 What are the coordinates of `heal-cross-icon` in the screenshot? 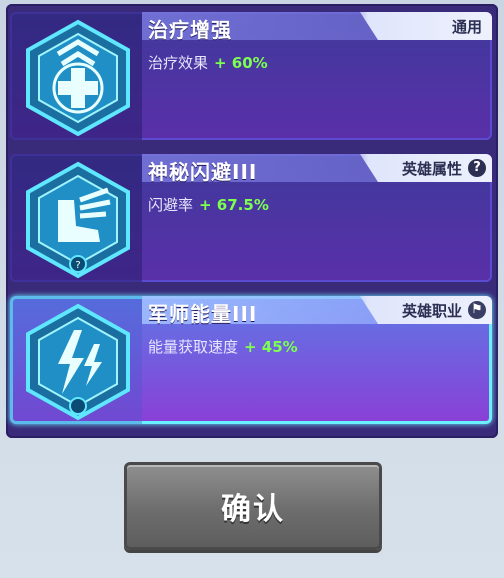 It's located at (78, 78).